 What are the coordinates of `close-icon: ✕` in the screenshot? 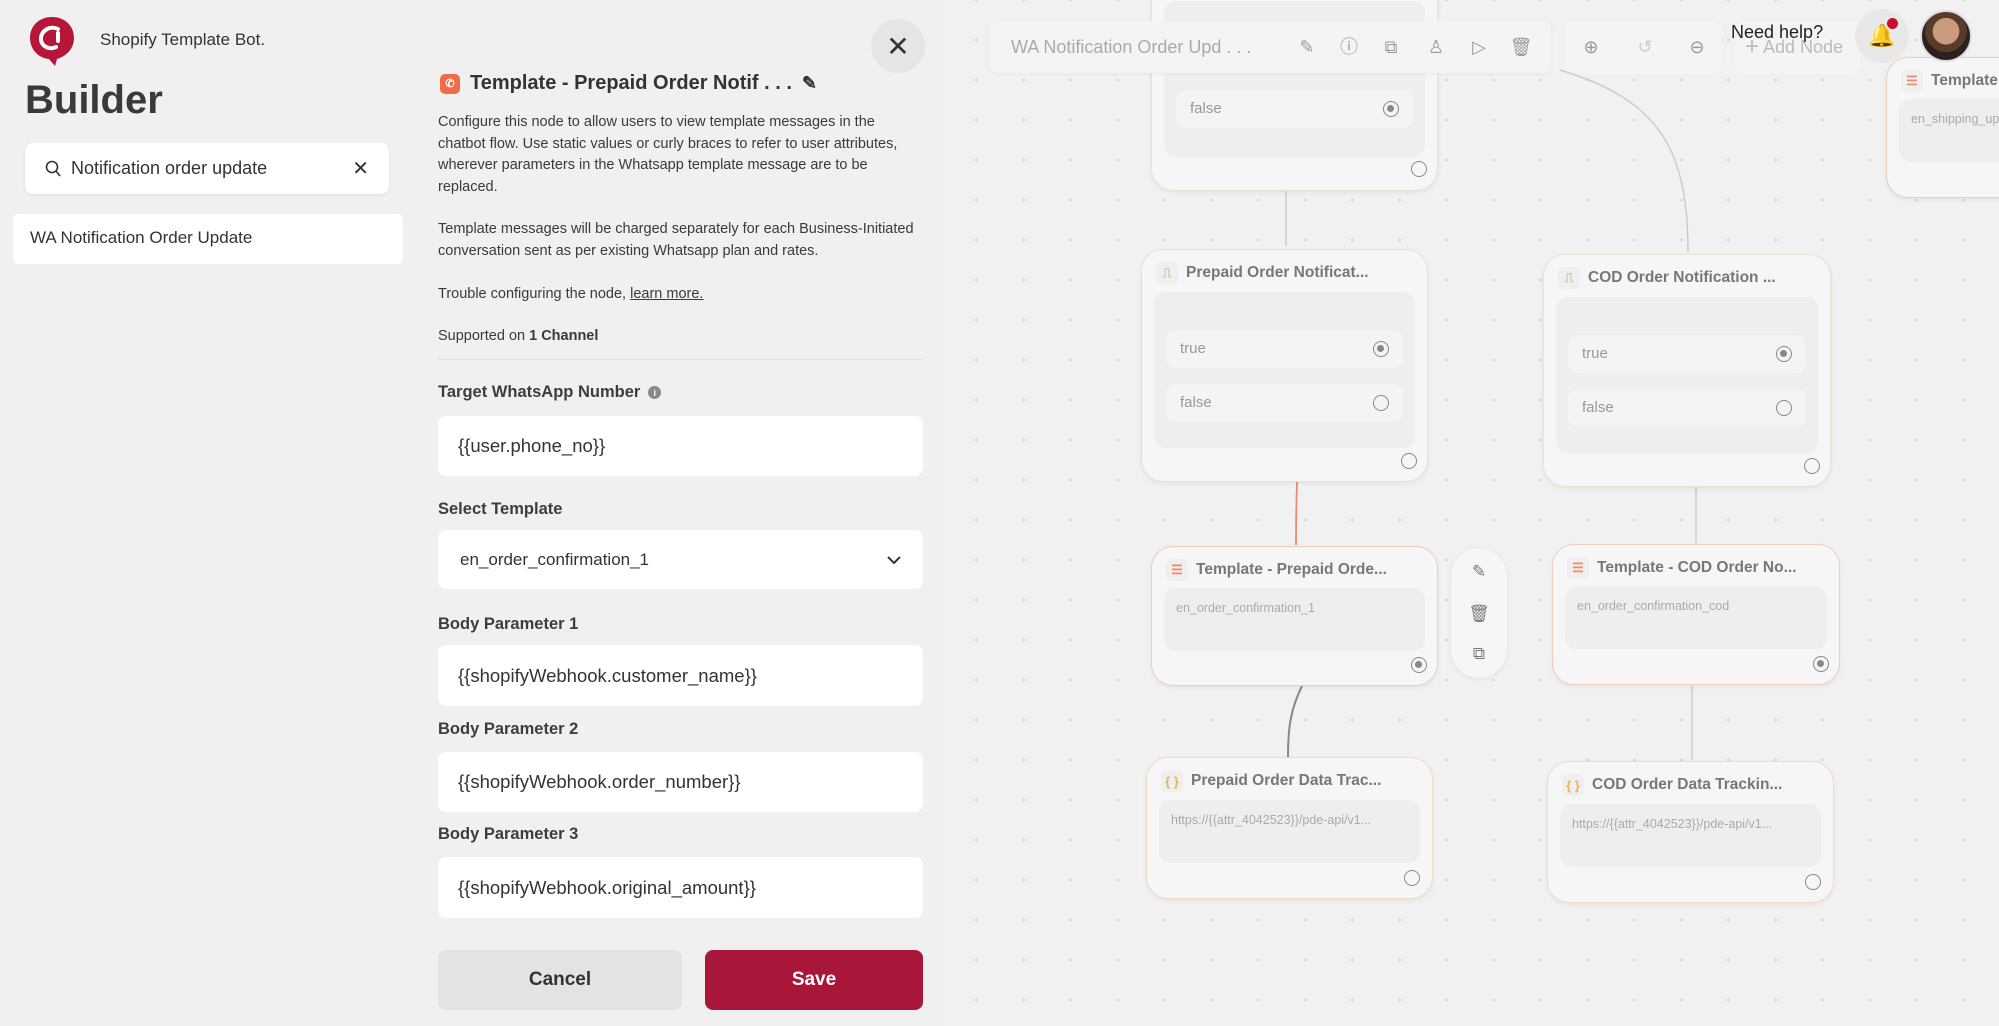 It's located at (898, 46).